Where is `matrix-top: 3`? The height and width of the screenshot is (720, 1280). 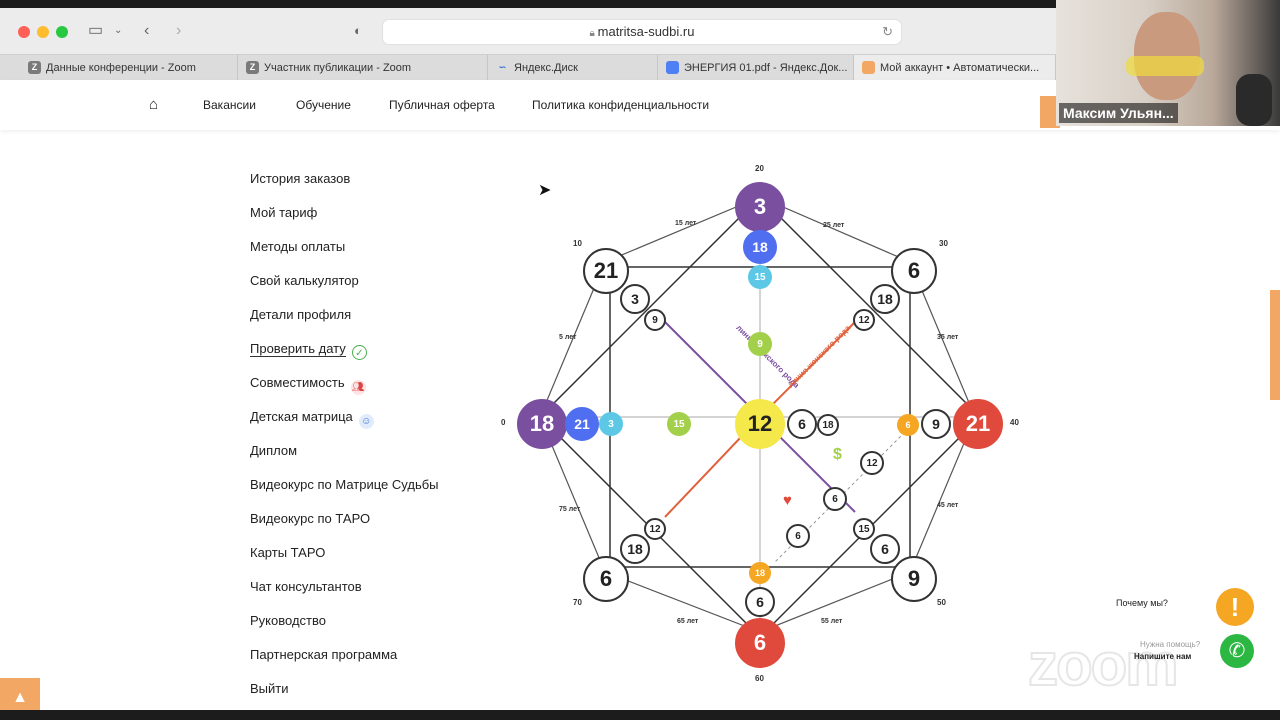 matrix-top: 3 is located at coordinates (760, 207).